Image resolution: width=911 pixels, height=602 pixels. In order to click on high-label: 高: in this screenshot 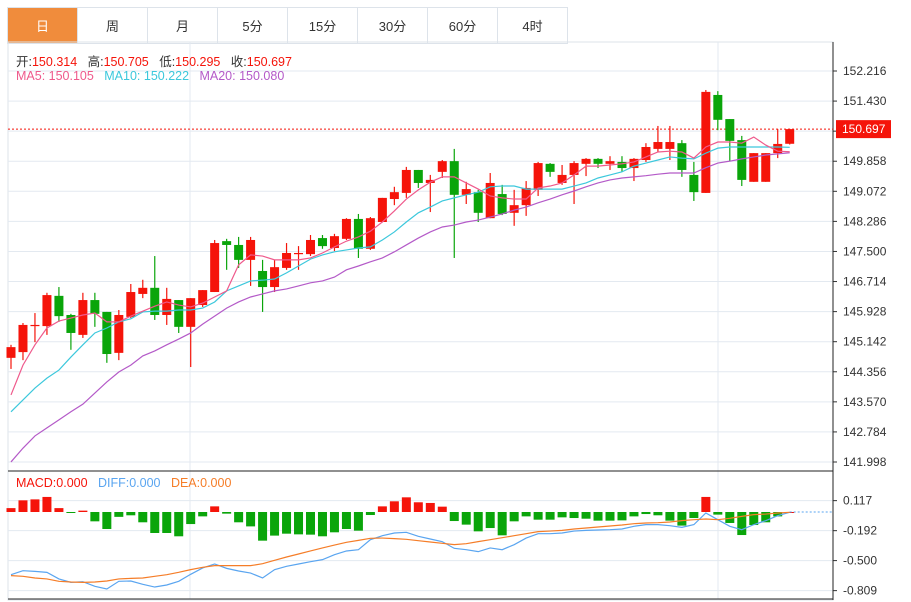, I will do `click(95, 62)`.